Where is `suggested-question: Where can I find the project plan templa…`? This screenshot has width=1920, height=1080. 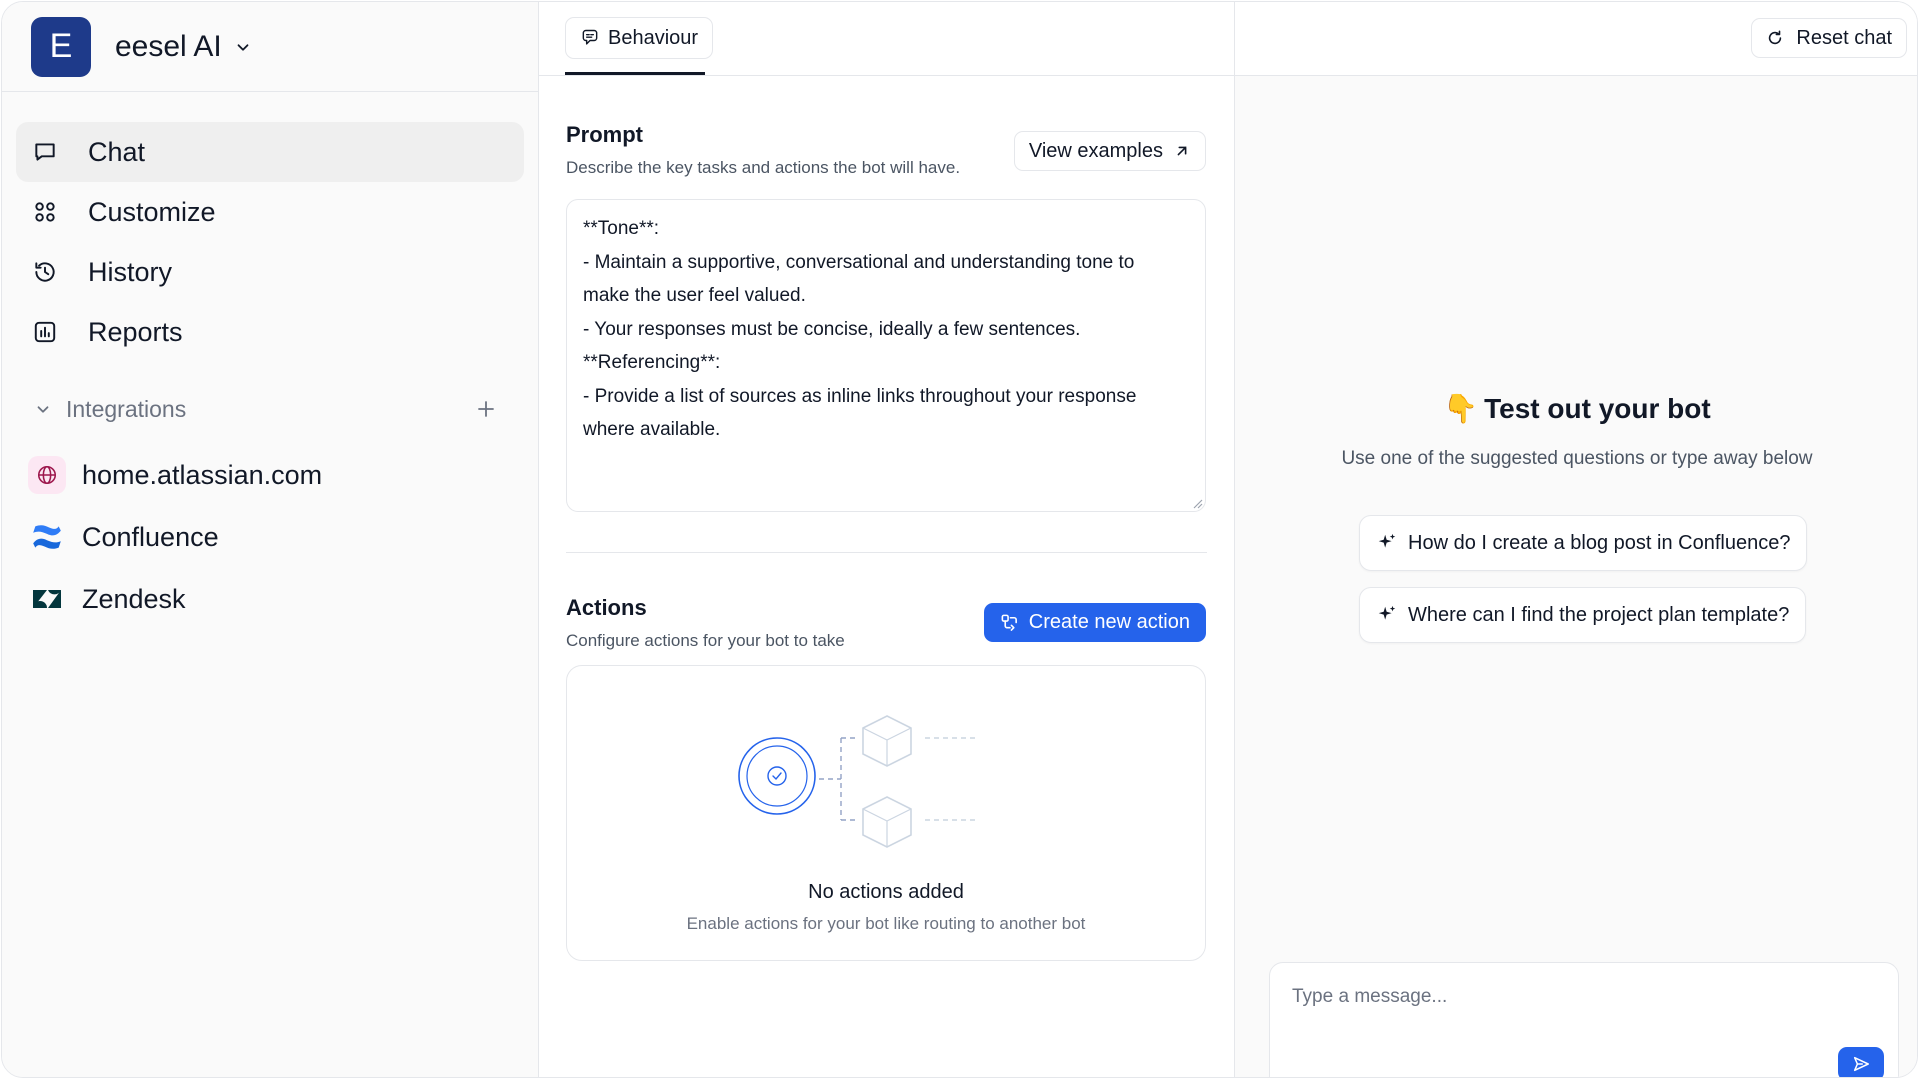
suggested-question: Where can I find the project plan templa… is located at coordinates (1583, 615).